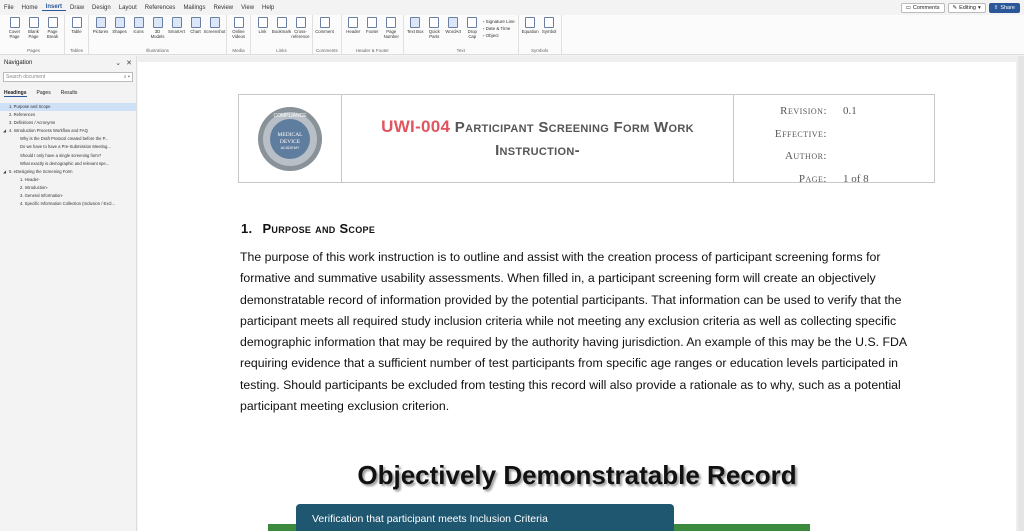 This screenshot has width=1024, height=531. I want to click on text-box-icon, so click(415, 22).